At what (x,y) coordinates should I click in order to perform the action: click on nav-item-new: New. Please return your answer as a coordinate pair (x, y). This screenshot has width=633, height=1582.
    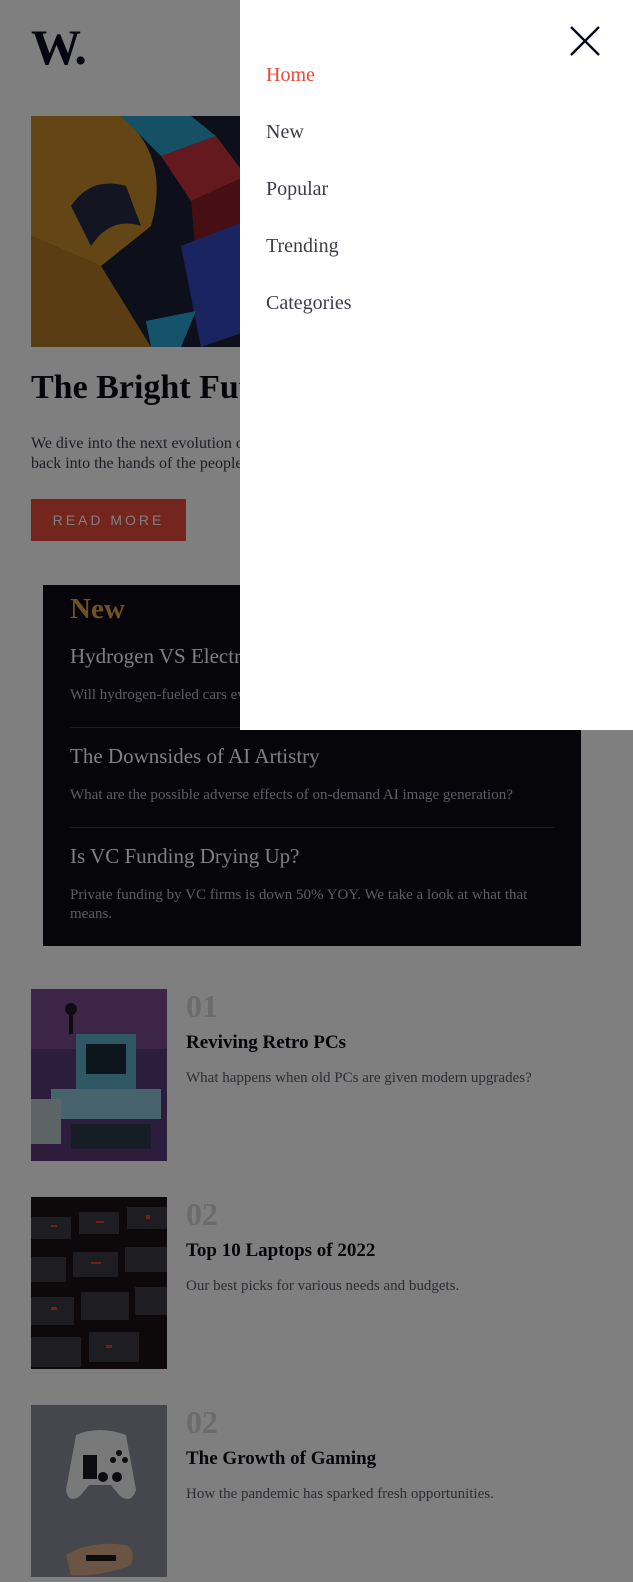
    Looking at the image, I should click on (309, 145).